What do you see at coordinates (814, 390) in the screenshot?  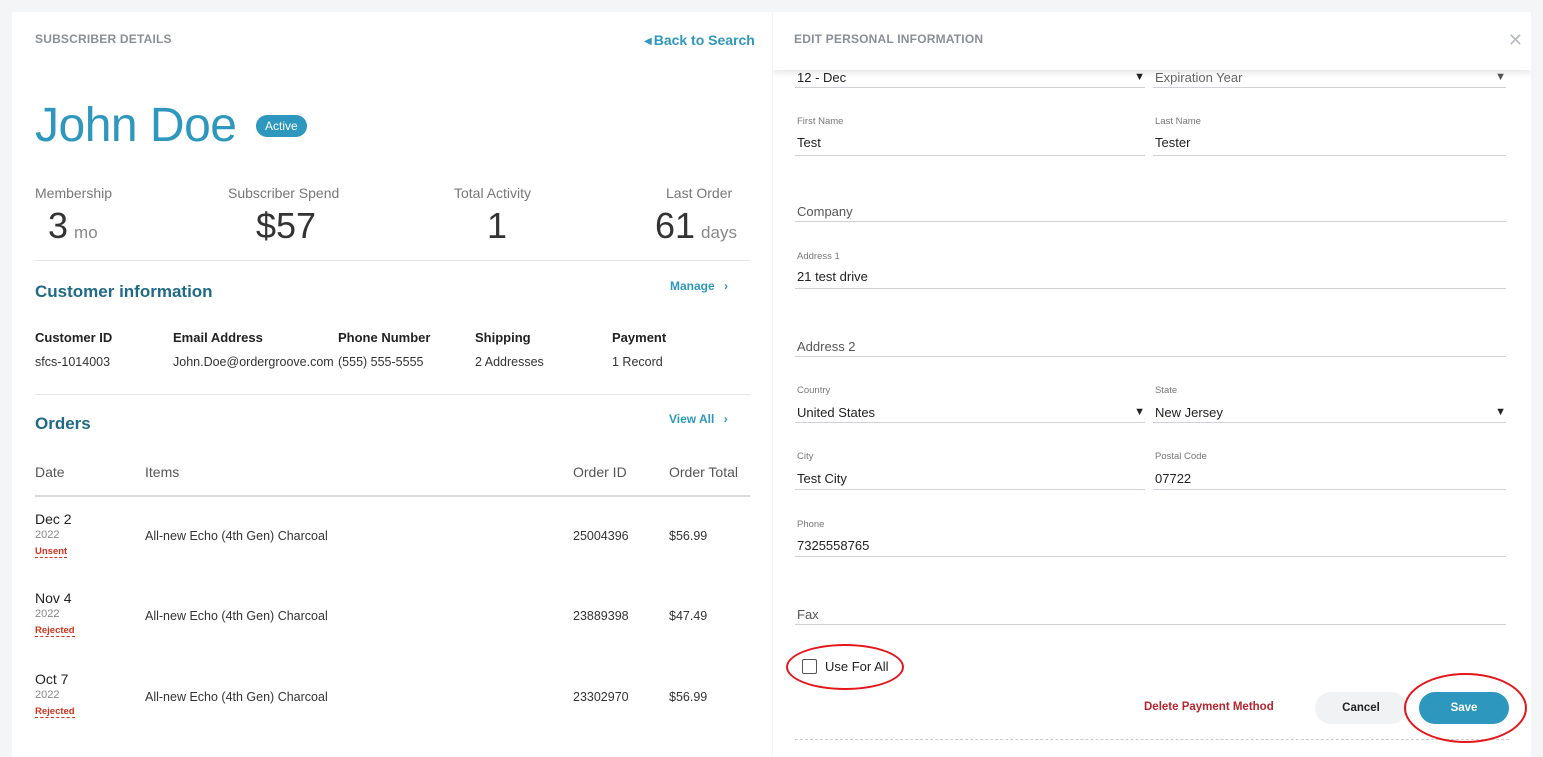 I see `field-label: Country` at bounding box center [814, 390].